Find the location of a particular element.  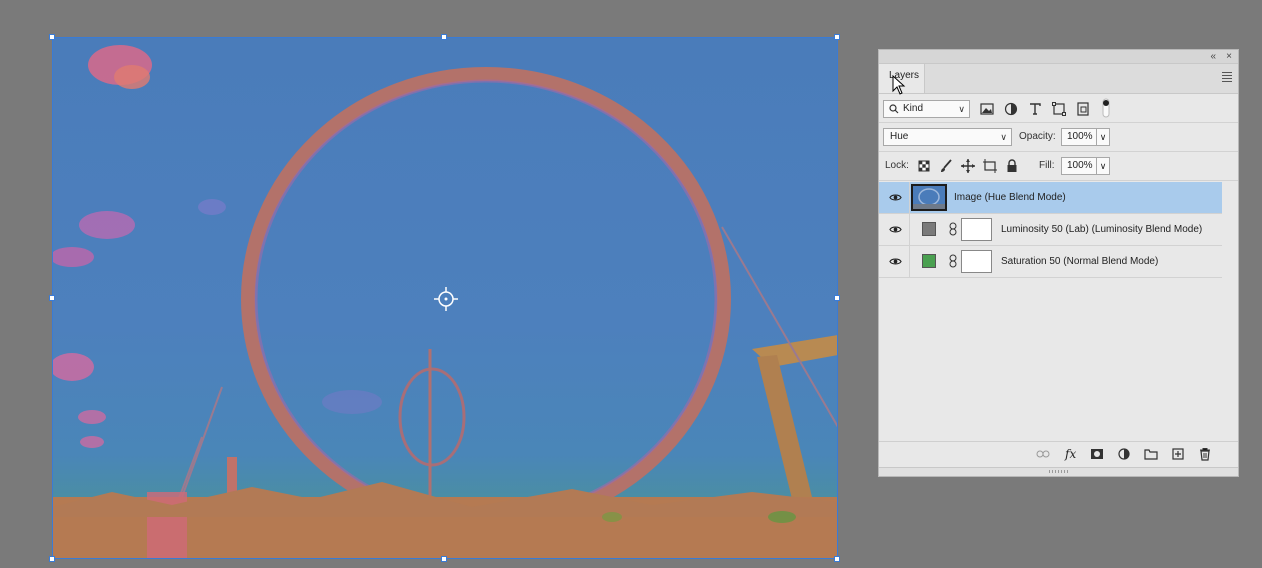

resize-grip-icon is located at coordinates (1059, 471).